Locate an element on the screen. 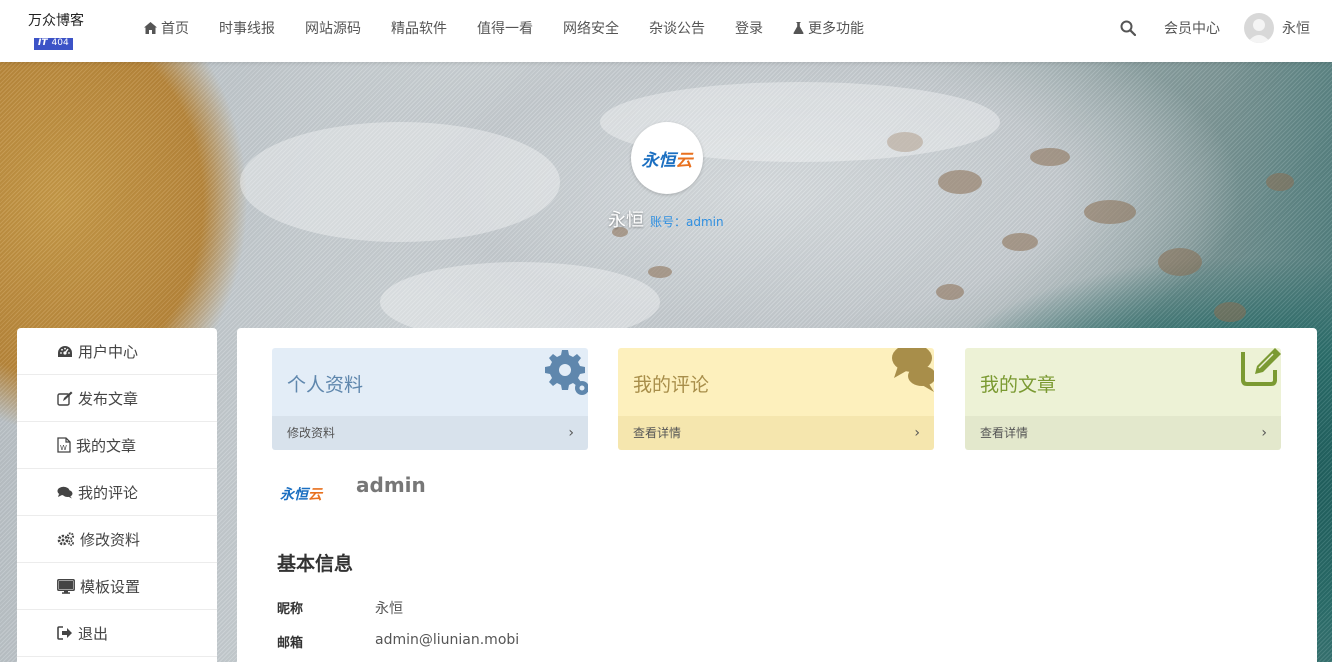 The width and height of the screenshot is (1332, 662). nav-item-software: 精品软件 is located at coordinates (419, 28).